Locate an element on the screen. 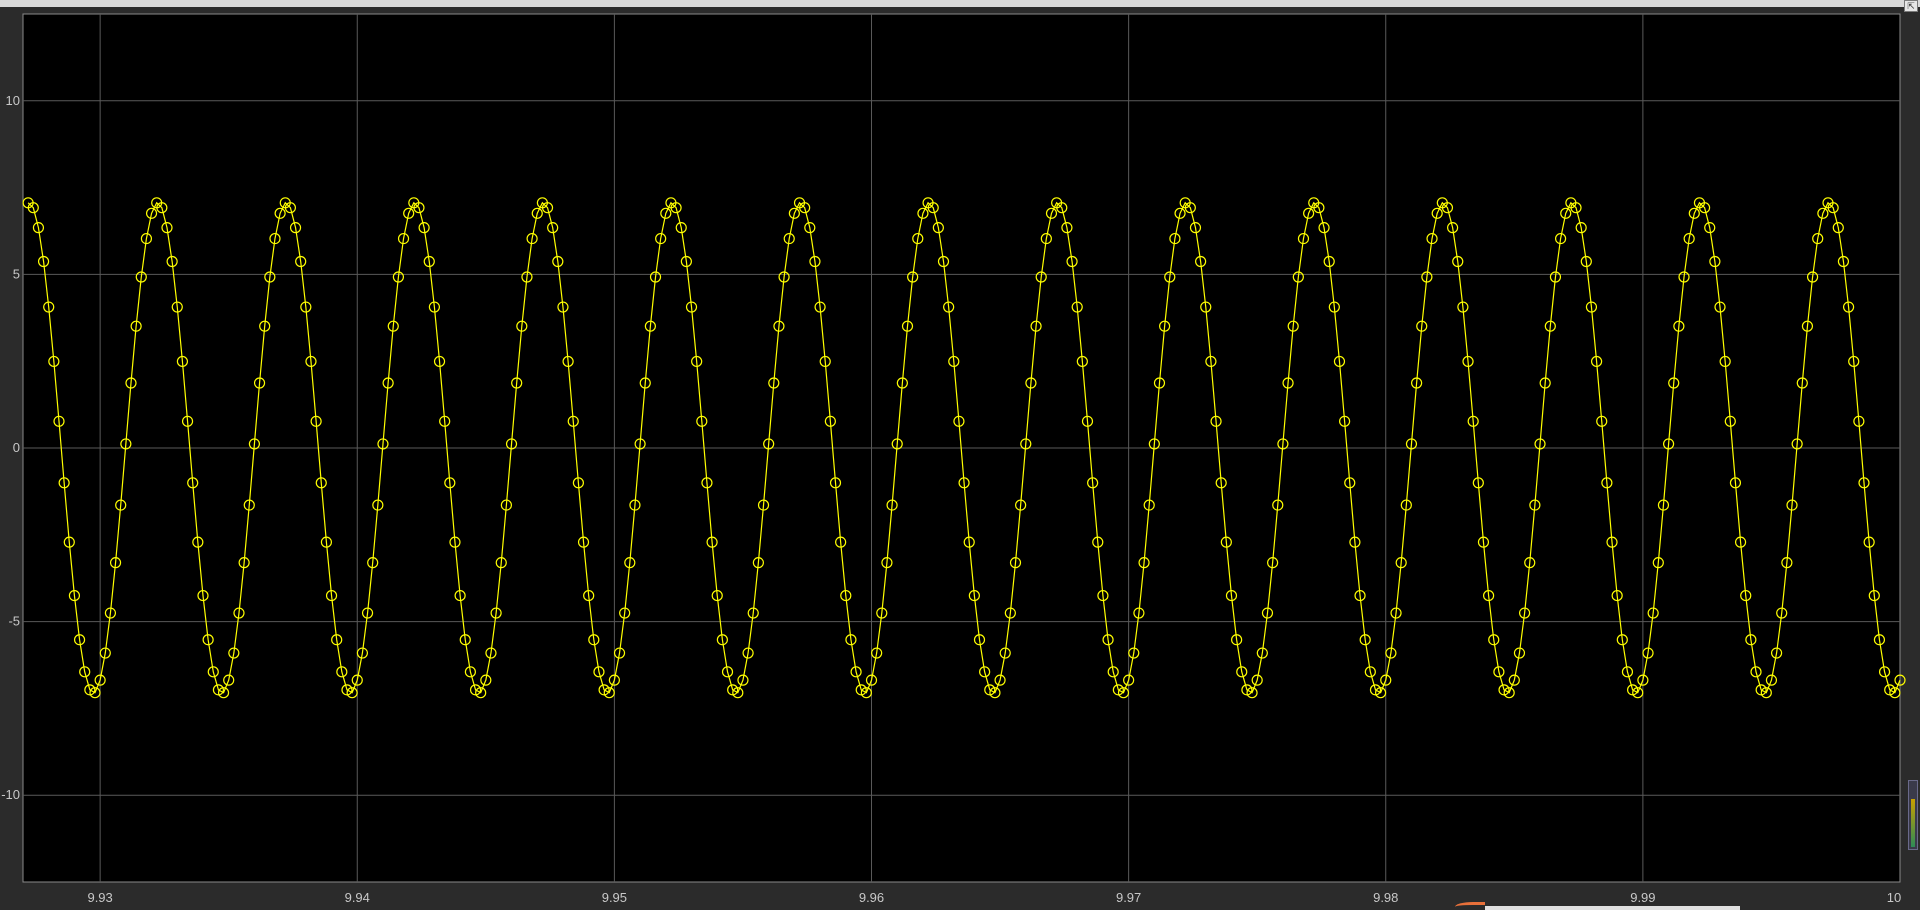  x-tick-label: 9.96 is located at coordinates (871, 897).